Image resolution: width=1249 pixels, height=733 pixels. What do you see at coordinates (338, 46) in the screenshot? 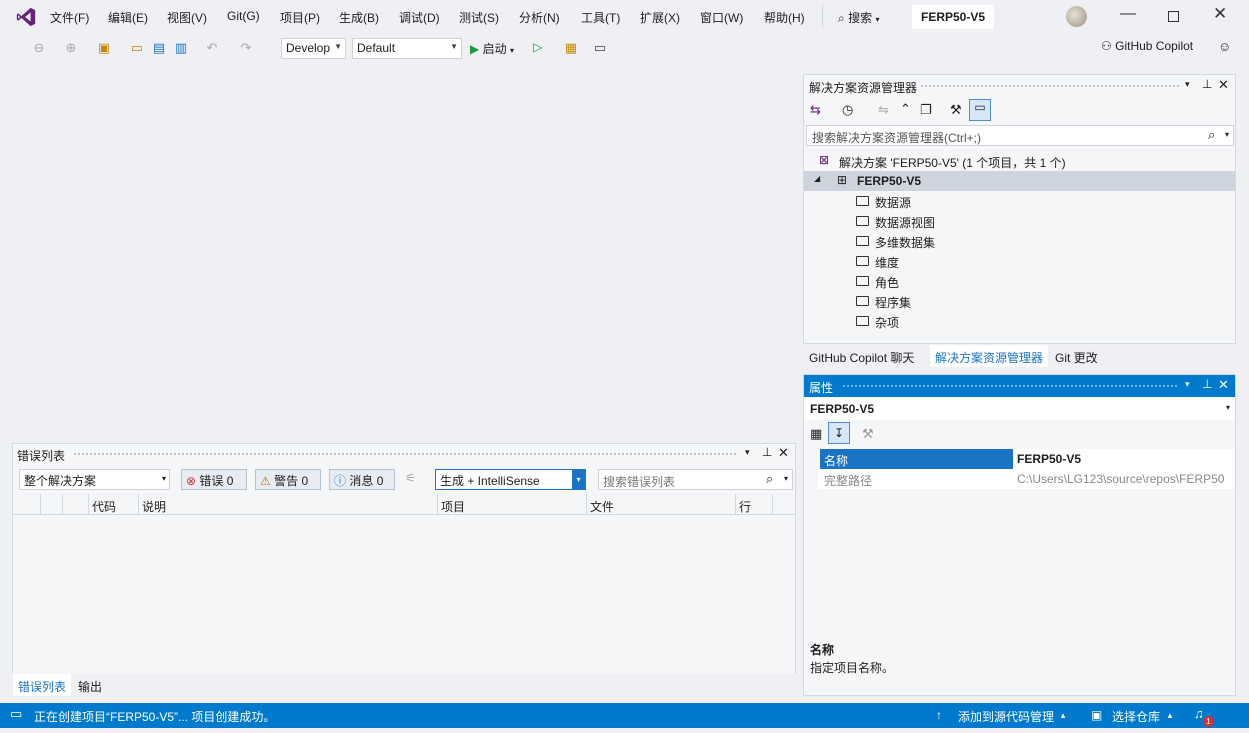
I see `chevron-down-icon: ▼` at bounding box center [338, 46].